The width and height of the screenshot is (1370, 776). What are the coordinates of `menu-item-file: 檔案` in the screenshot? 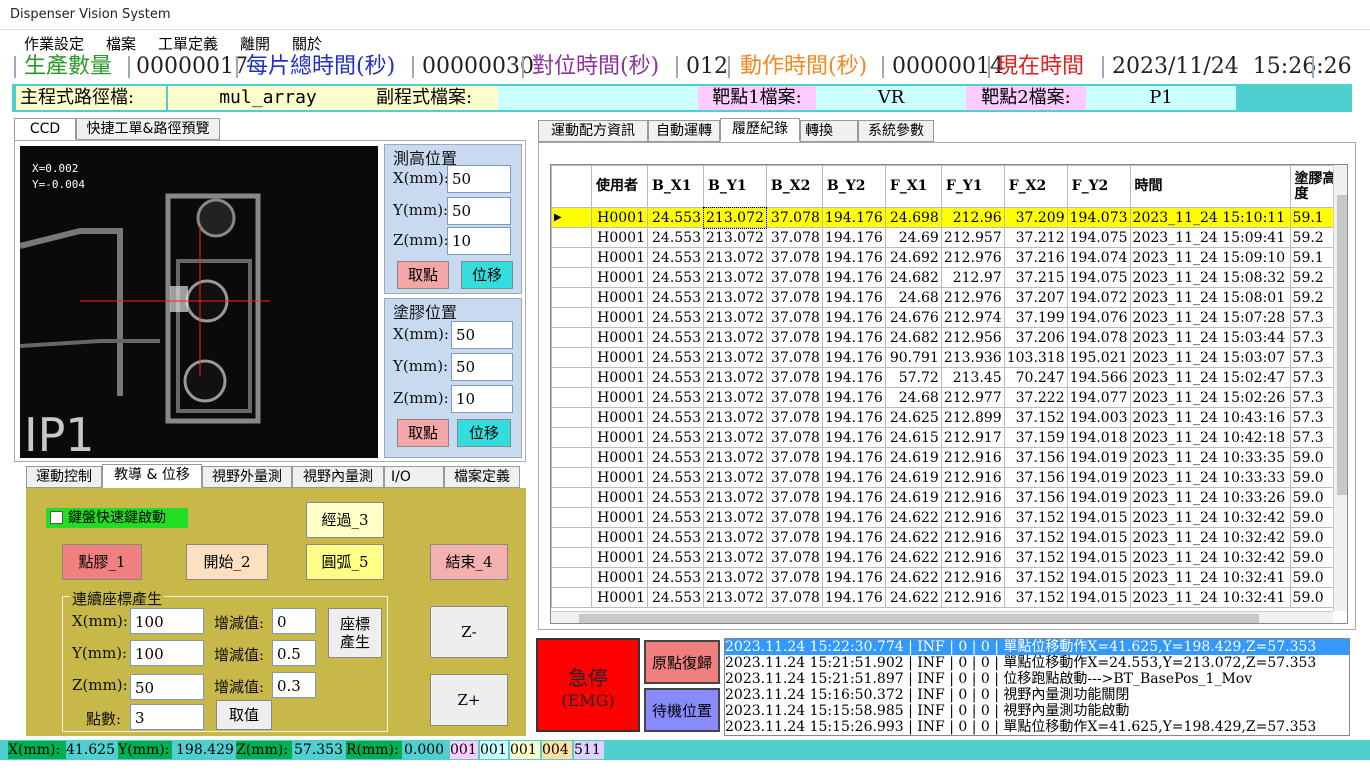 It's located at (121, 43).